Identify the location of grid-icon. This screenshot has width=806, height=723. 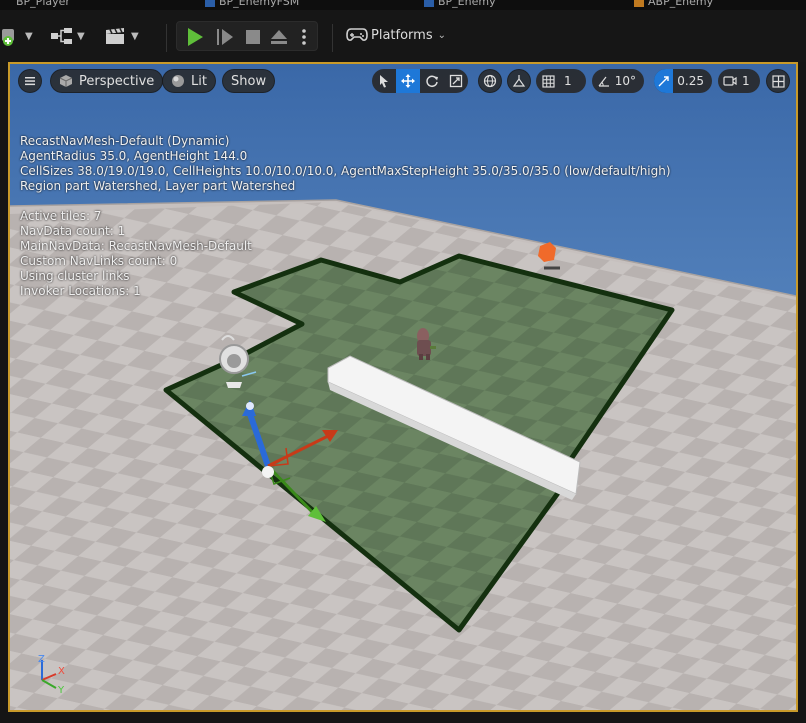
(548, 81).